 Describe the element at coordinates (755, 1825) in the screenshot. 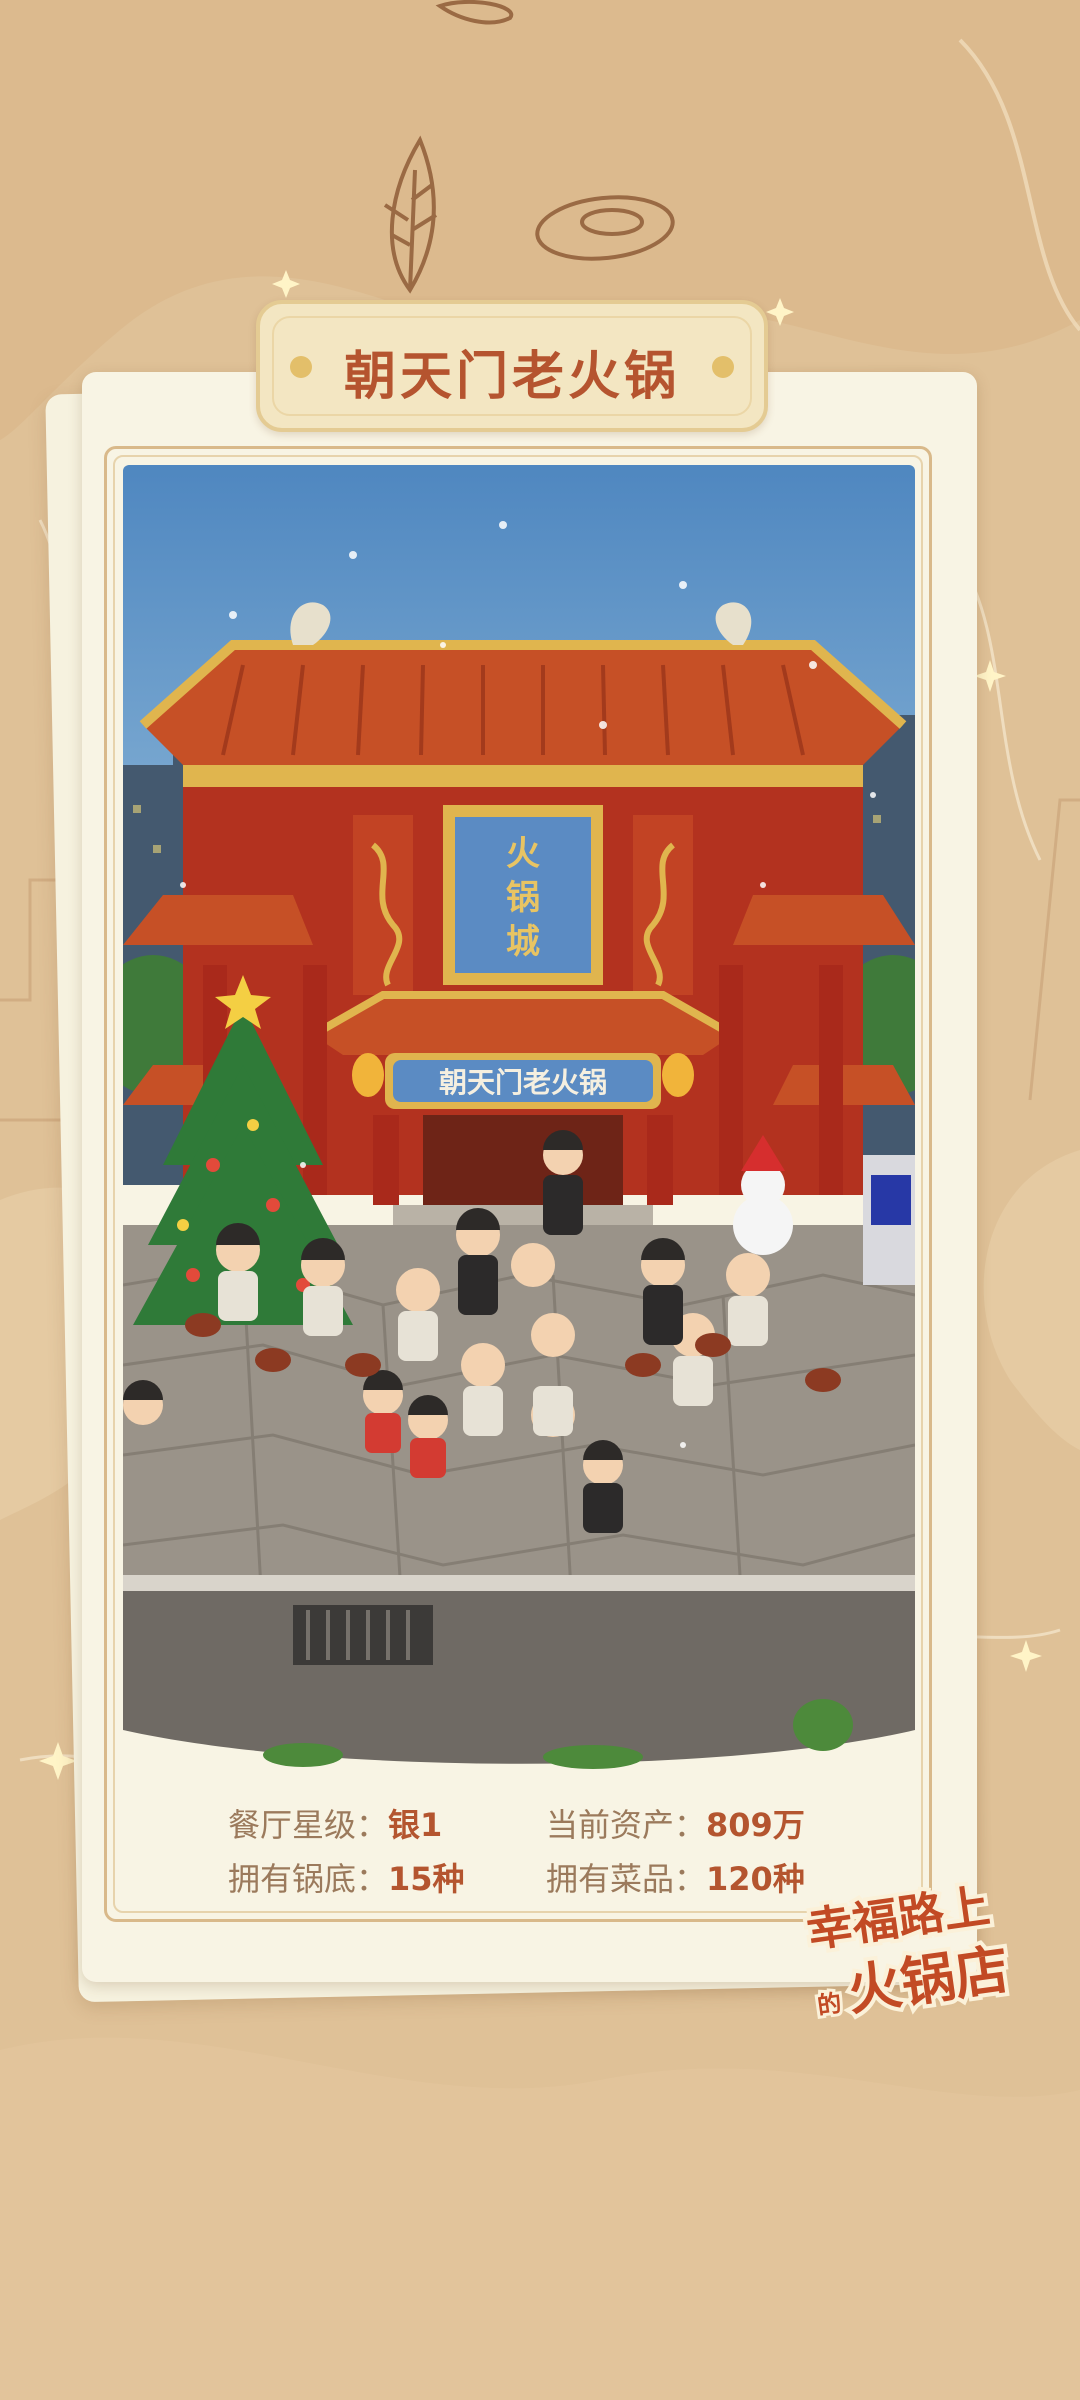

I see `stat-value: 809万` at that location.